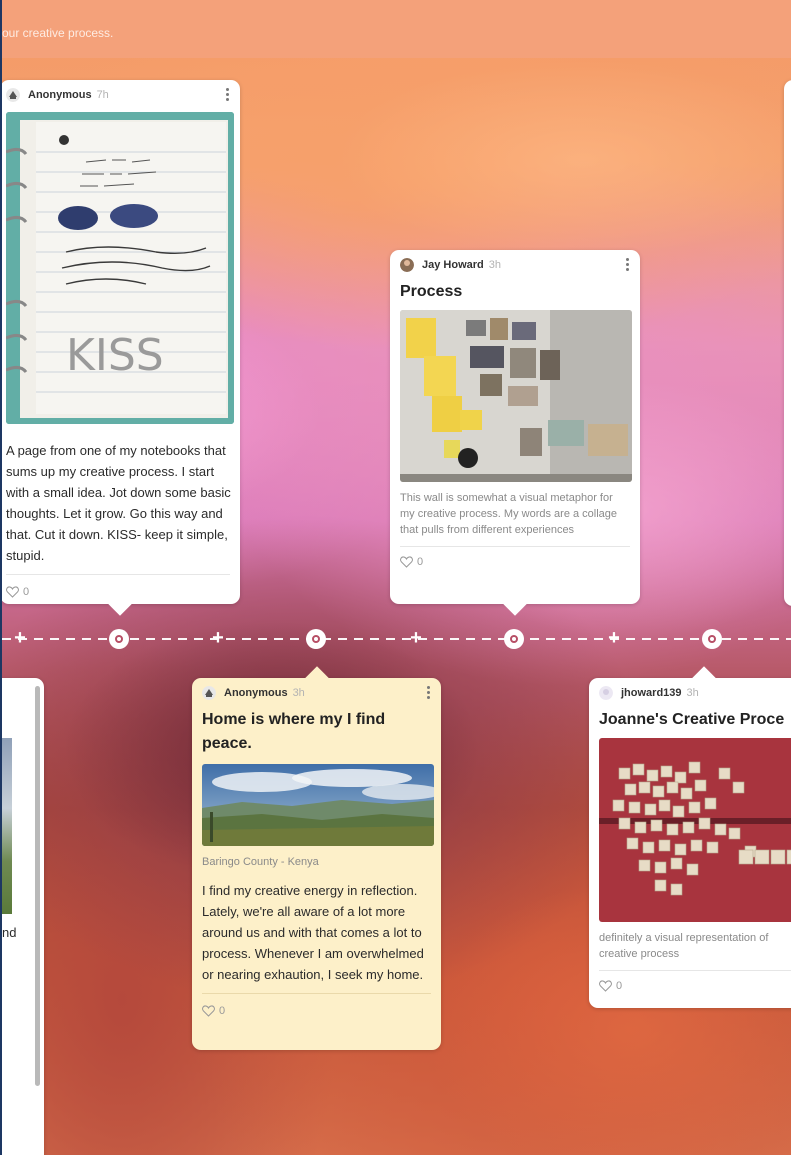 Image resolution: width=791 pixels, height=1155 pixels. Describe the element at coordinates (453, 265) in the screenshot. I see `post-author: Jay Howard` at that location.